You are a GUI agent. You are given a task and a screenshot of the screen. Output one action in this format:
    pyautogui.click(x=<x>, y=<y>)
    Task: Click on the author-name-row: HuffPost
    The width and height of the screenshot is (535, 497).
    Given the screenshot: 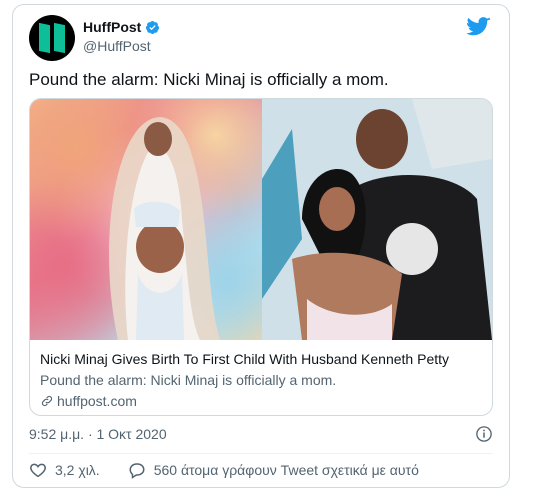 What is the action you would take?
    pyautogui.click(x=121, y=27)
    